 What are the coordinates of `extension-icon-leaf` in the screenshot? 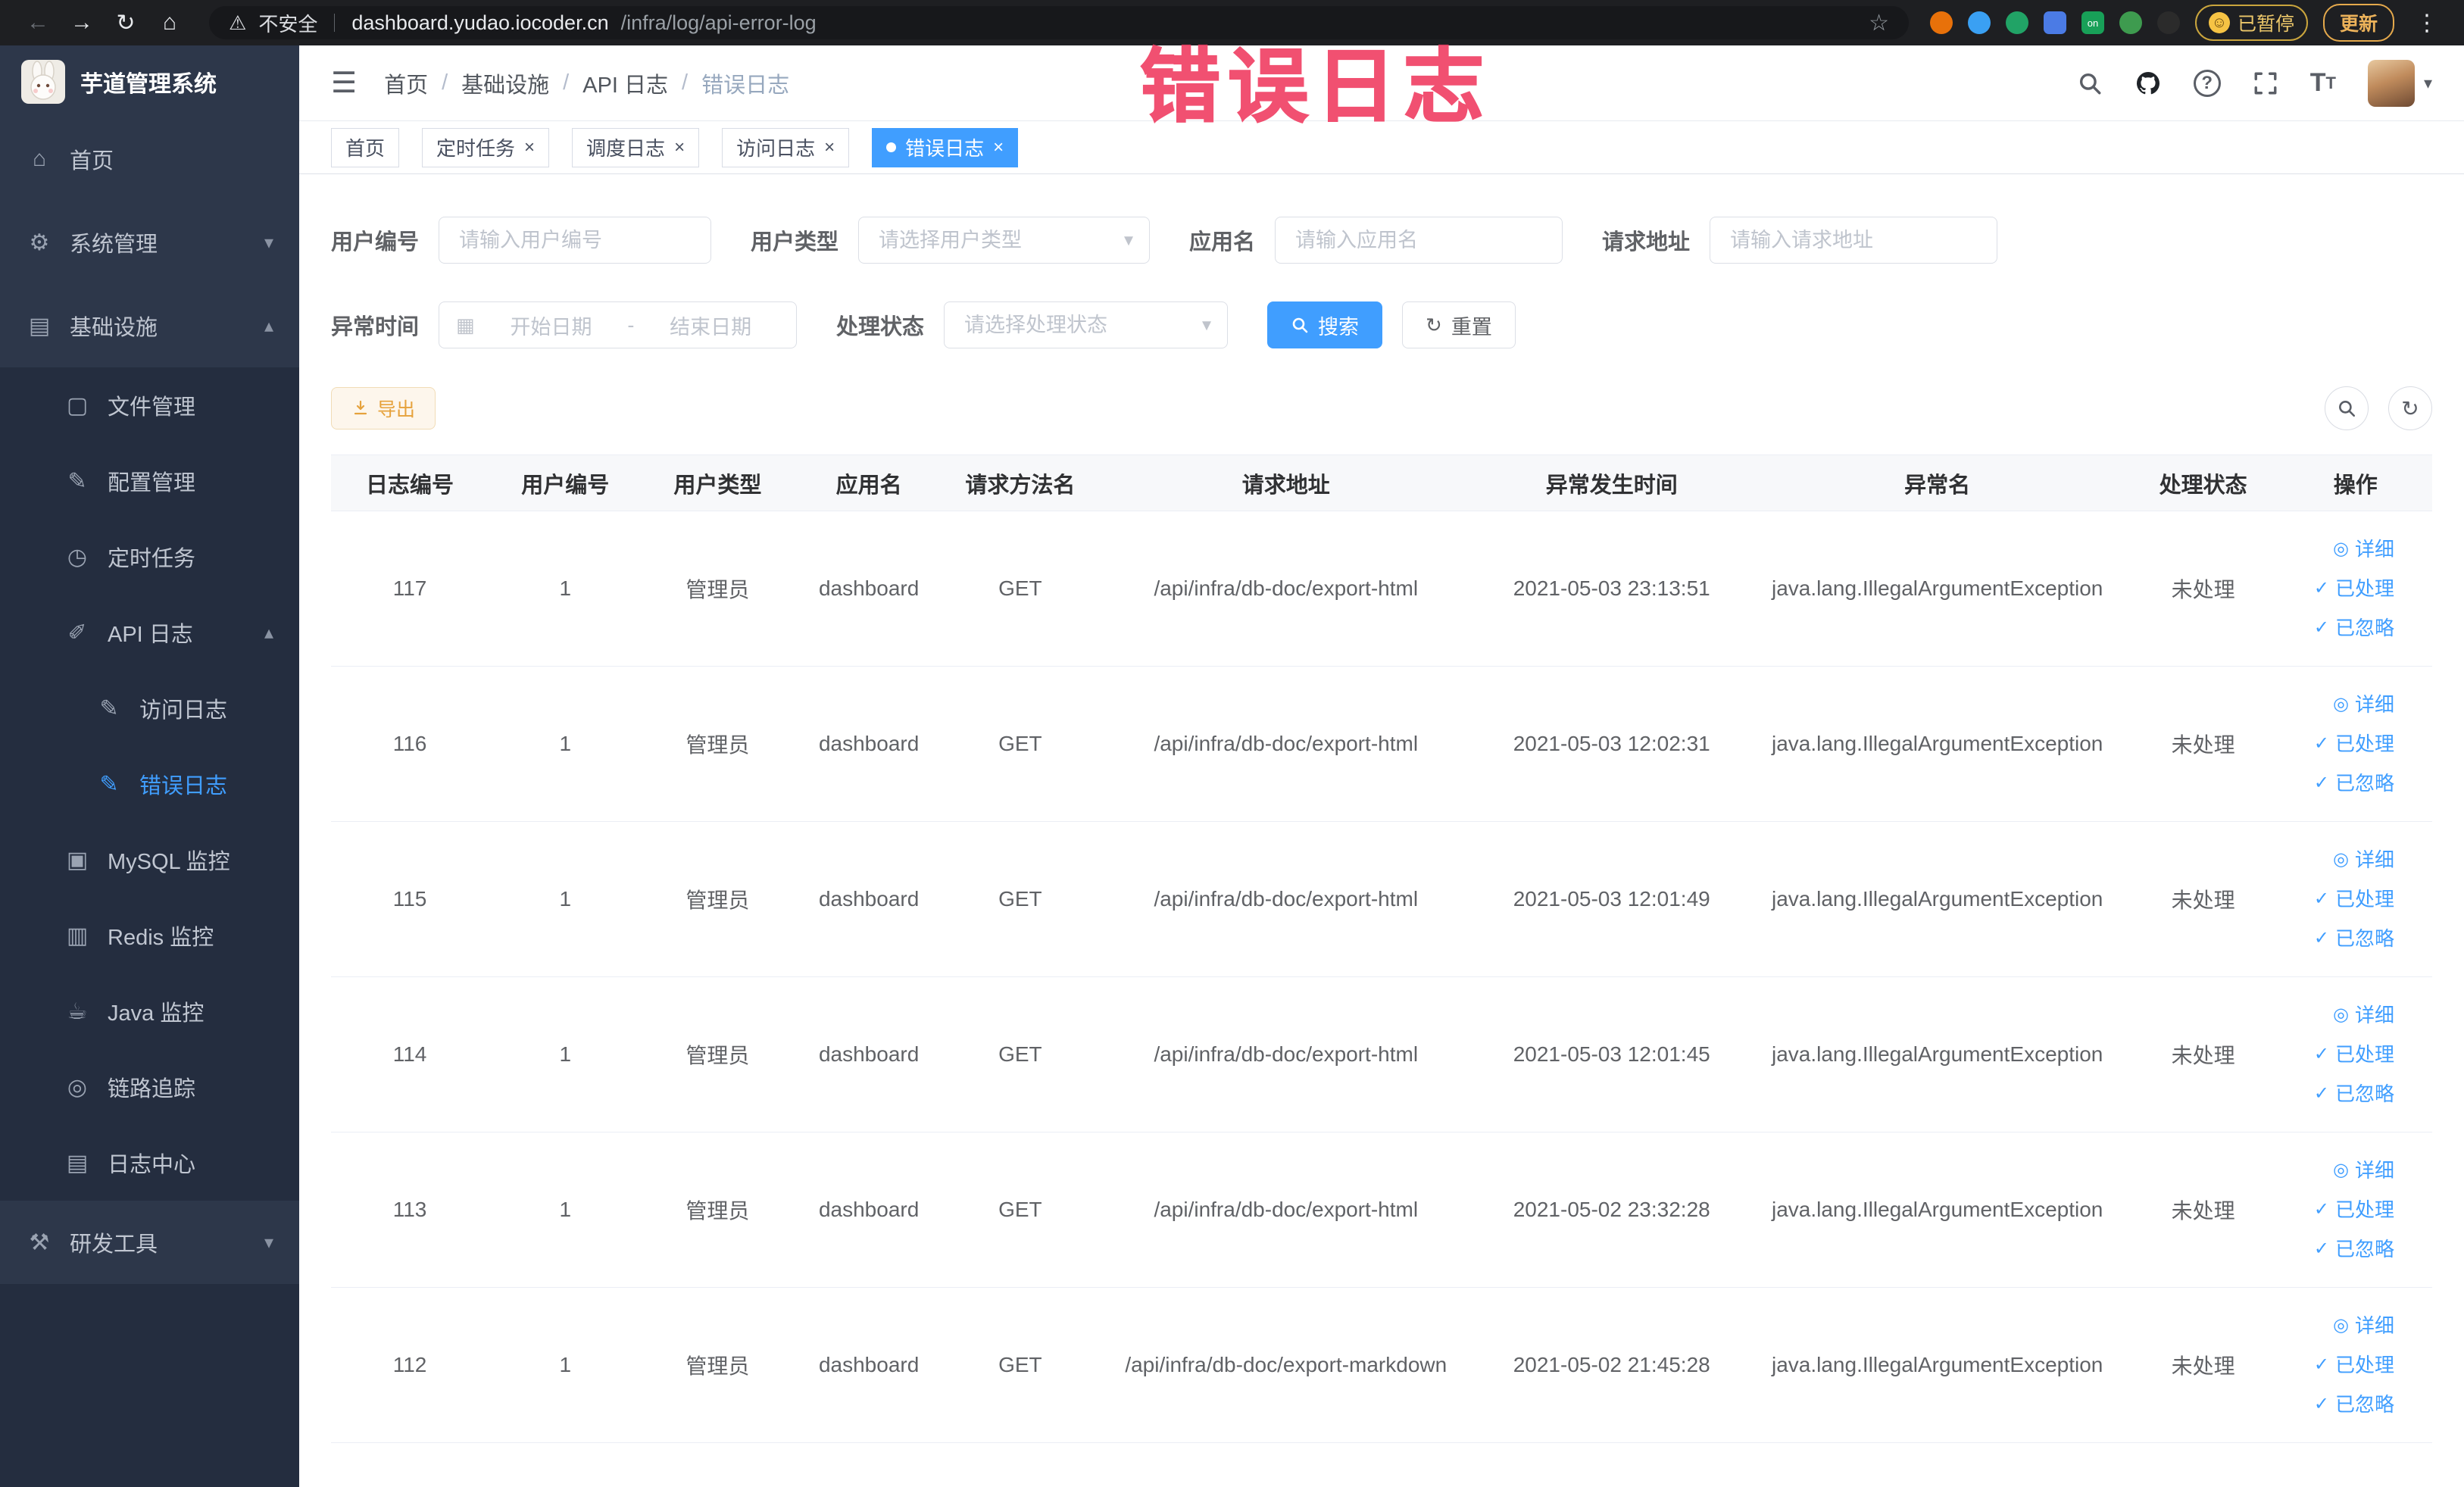 It's located at (2130, 22).